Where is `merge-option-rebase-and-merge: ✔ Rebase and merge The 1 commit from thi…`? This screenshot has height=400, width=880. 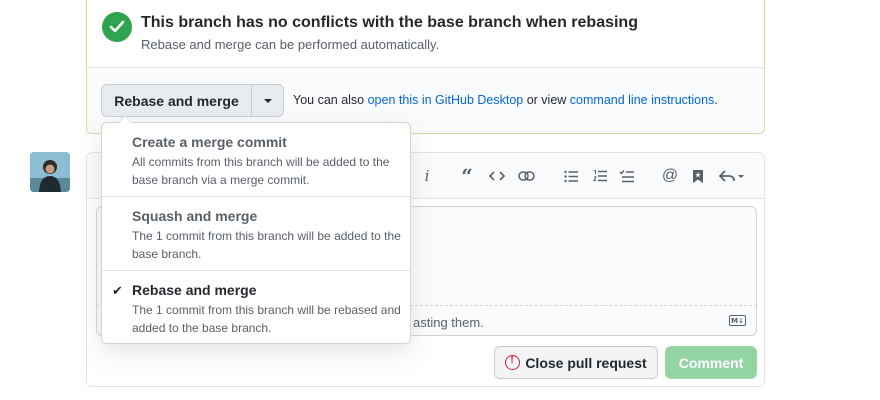 merge-option-rebase-and-merge: ✔ Rebase and merge The 1 commit from thi… is located at coordinates (256, 308).